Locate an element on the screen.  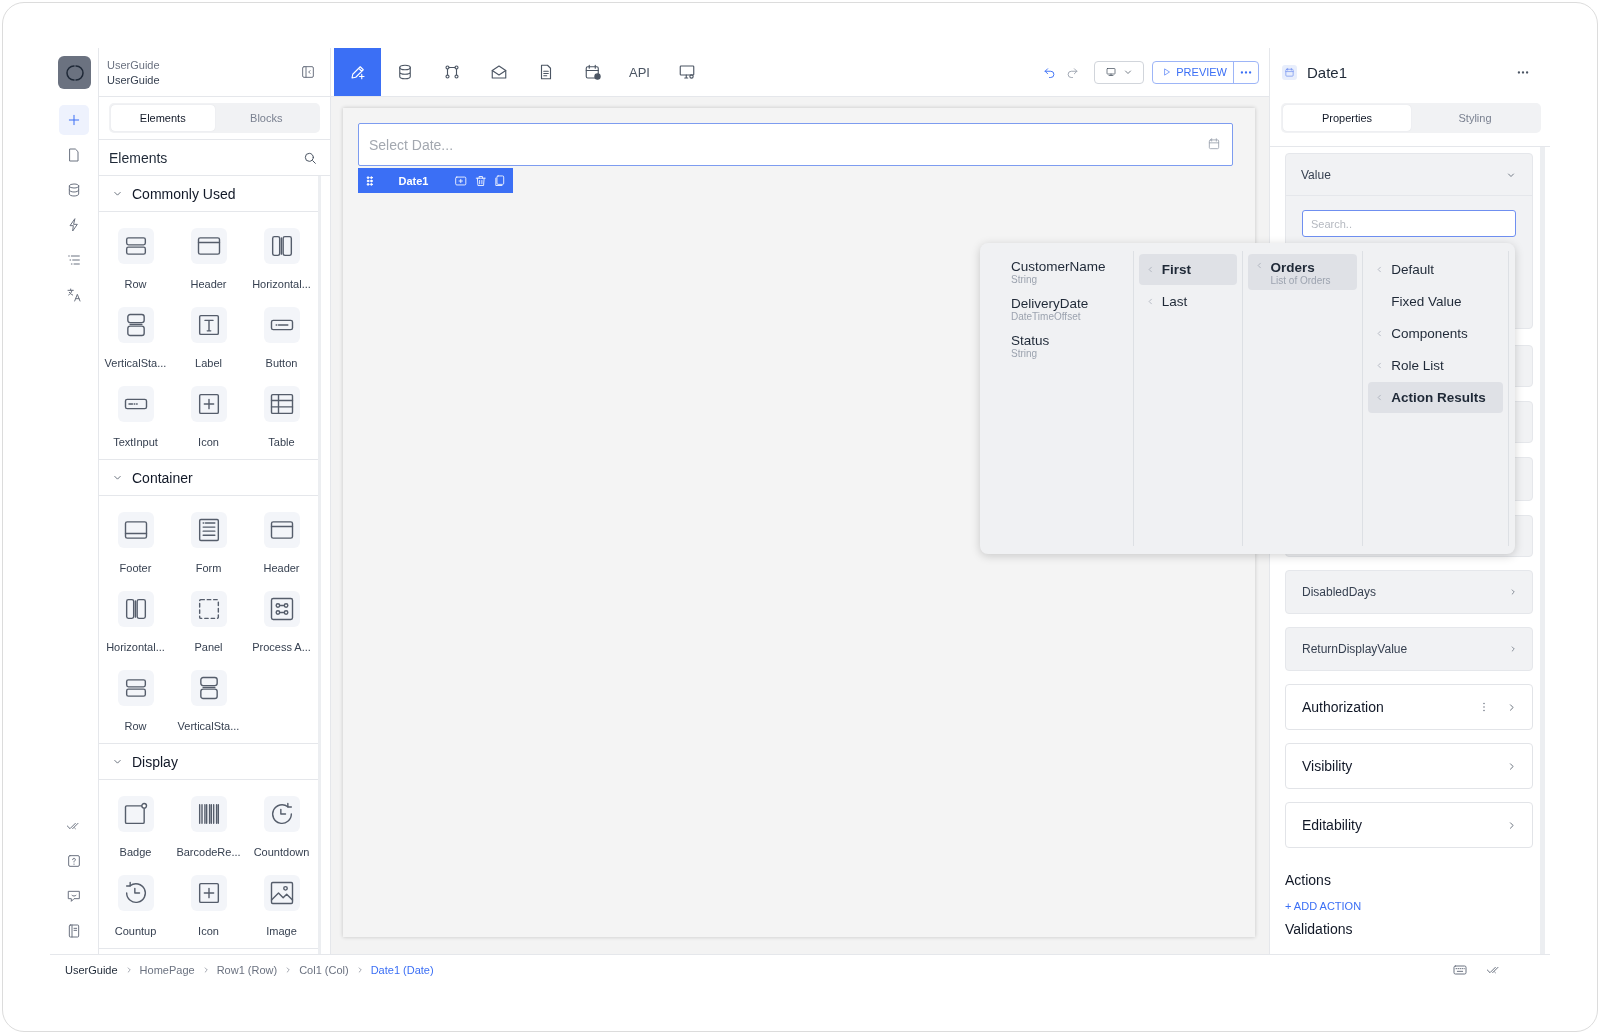
add-action-link: + ADD ACTION is located at coordinates (1409, 906).